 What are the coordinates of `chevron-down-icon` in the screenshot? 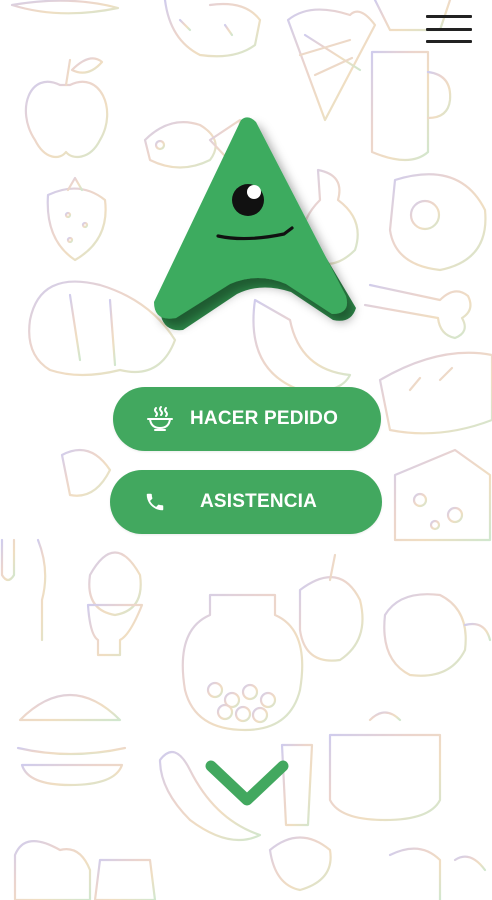 It's located at (247, 784).